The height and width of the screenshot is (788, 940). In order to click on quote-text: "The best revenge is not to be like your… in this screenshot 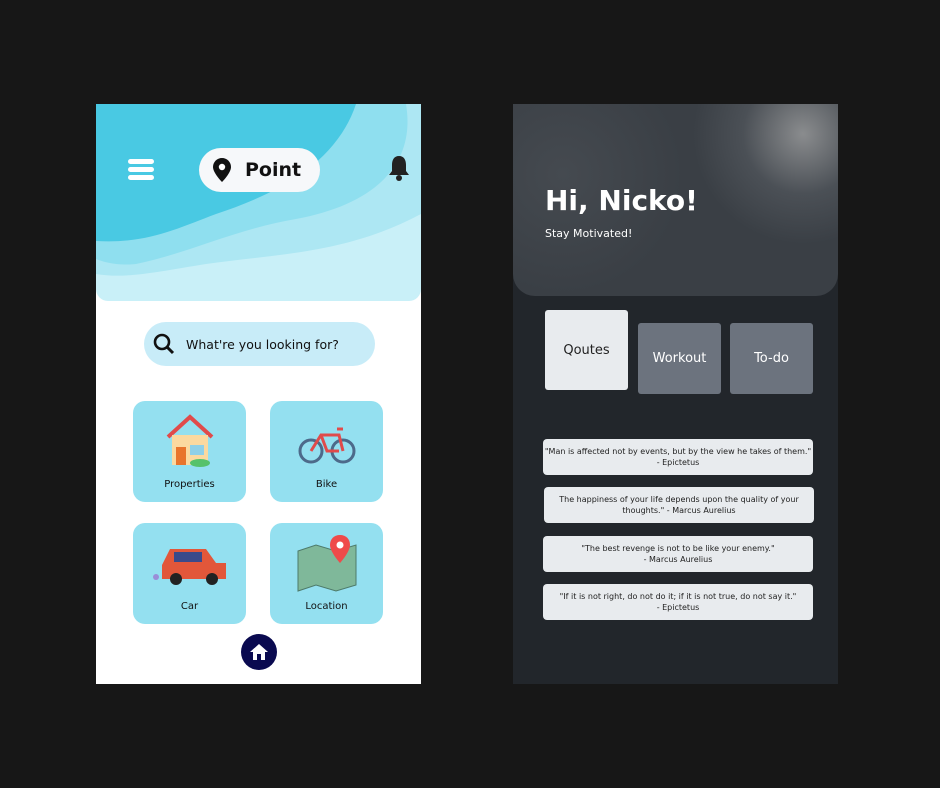, I will do `click(678, 548)`.